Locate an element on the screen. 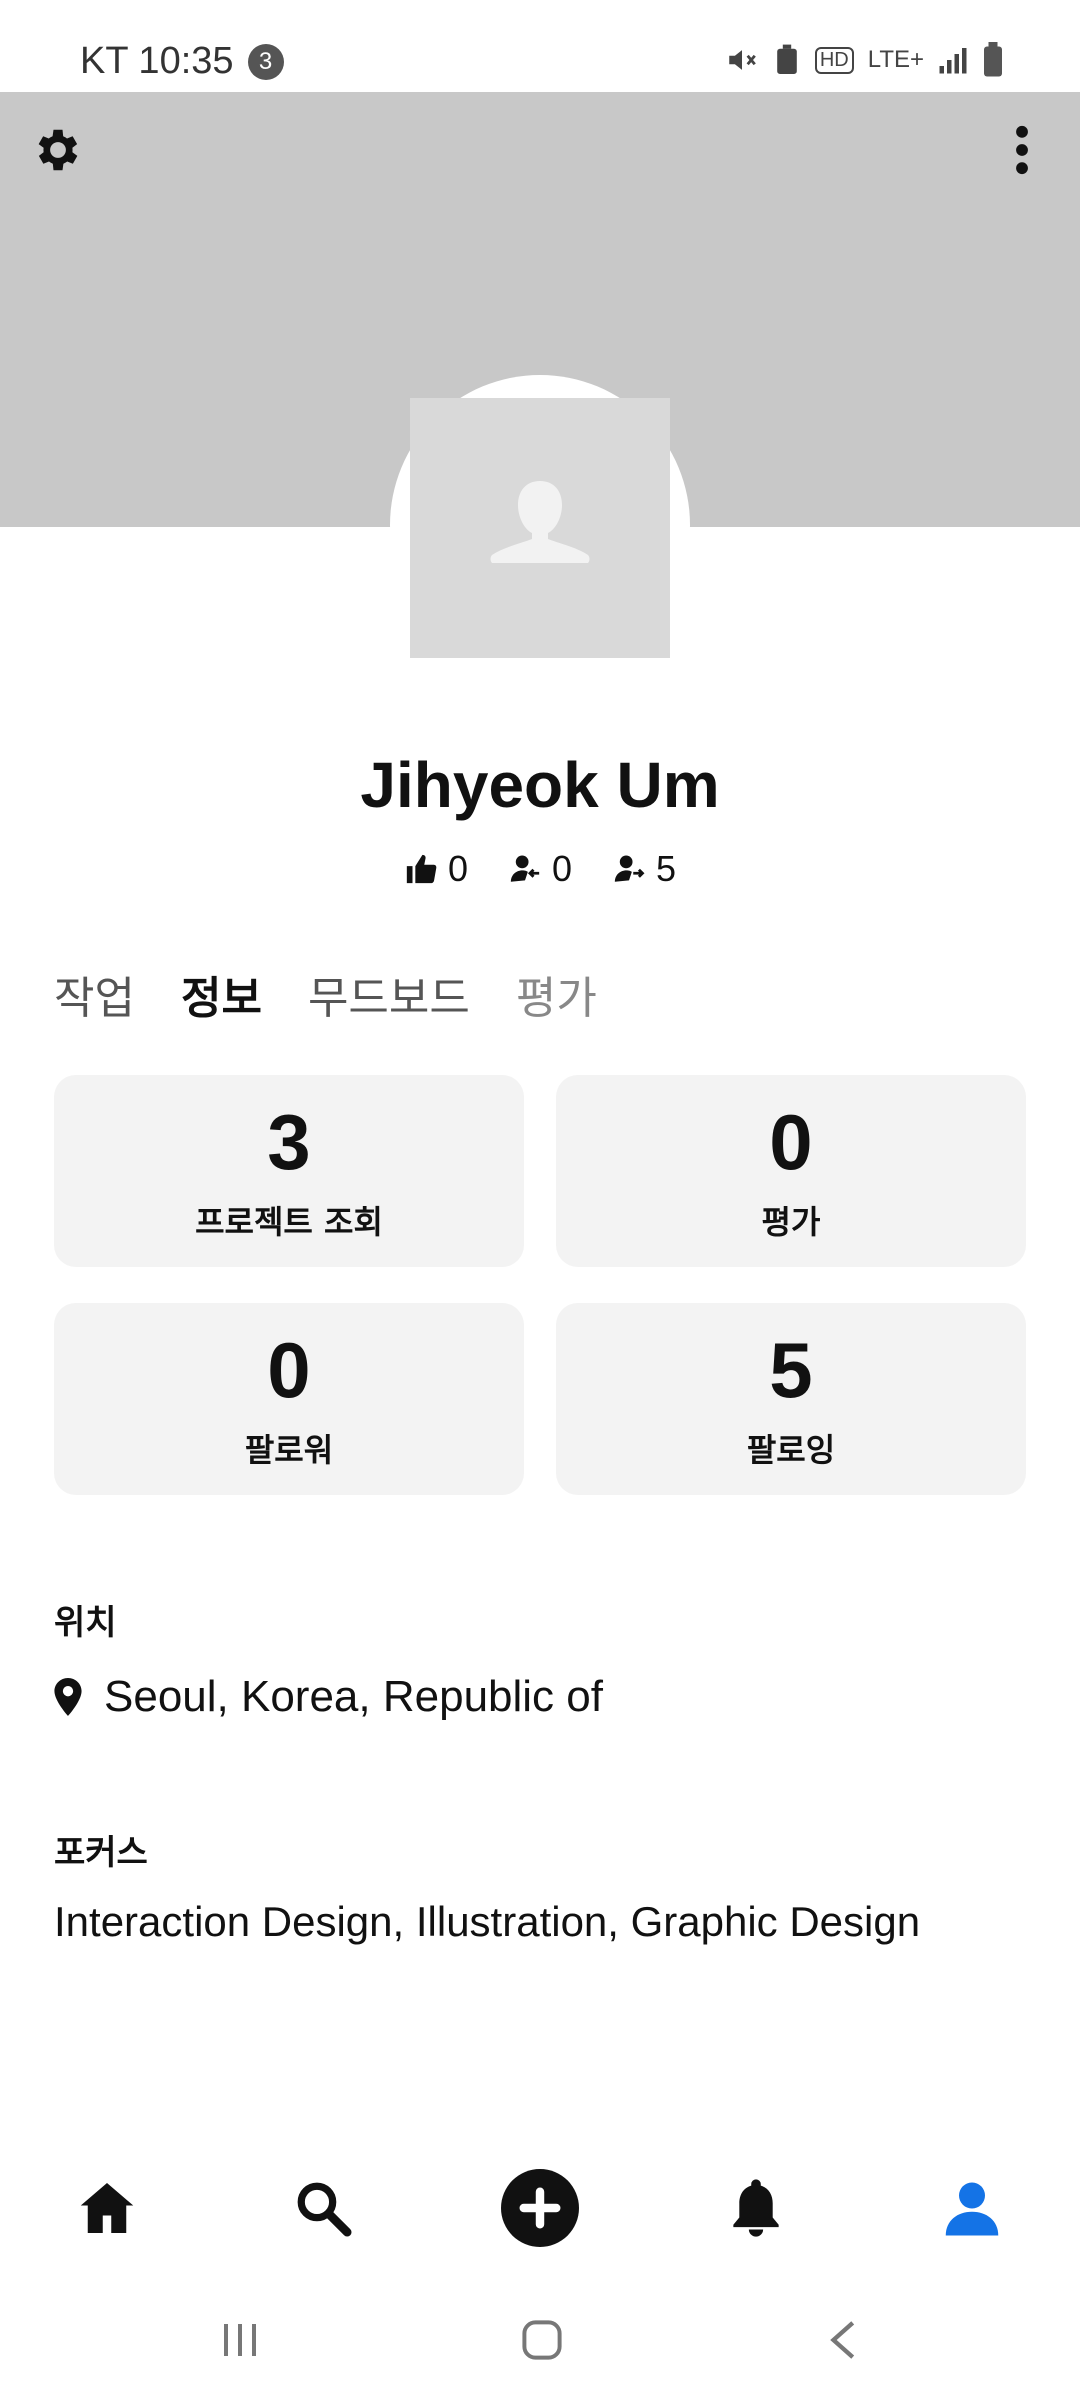 This screenshot has height=2400, width=1080. project-views-card: 3 프로젝트 조회 is located at coordinates (289, 1171).